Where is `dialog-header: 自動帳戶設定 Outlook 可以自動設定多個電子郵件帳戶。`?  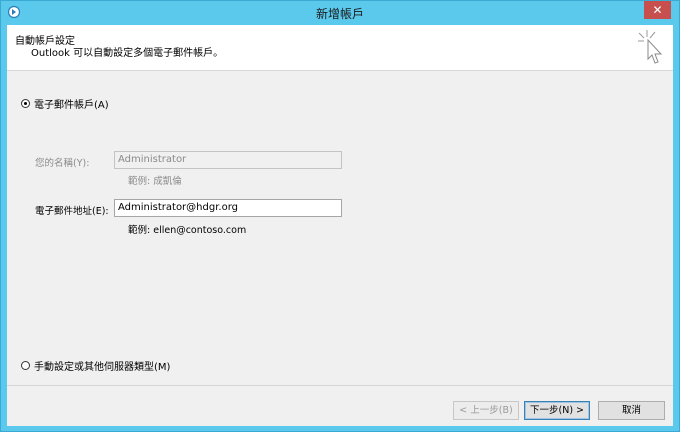
dialog-header: 自動帳戶設定 Outlook 可以自動設定多個電子郵件帳戶。 is located at coordinates (340, 48).